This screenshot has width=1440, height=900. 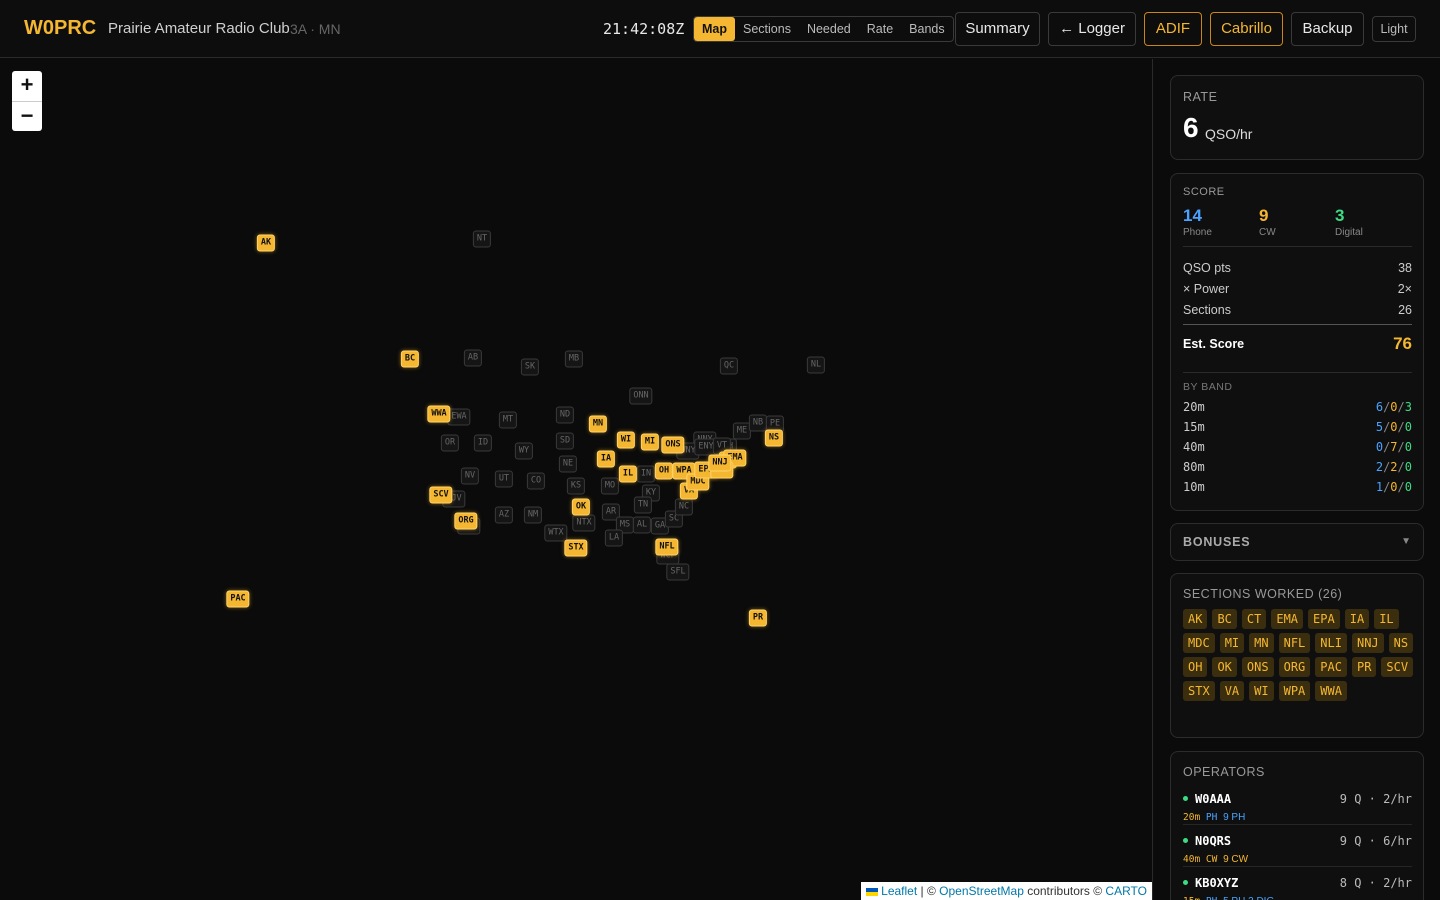 What do you see at coordinates (60, 28) in the screenshot?
I see `station-callsign: W0PRC` at bounding box center [60, 28].